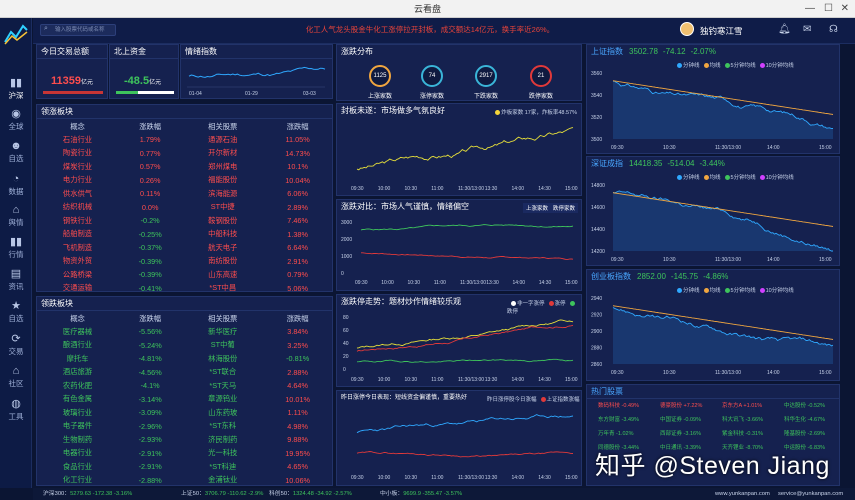 This screenshot has height=500, width=855. Describe the element at coordinates (539, 113) in the screenshot. I see `seal-legend-text: 炸板家数 17家，炸板率48.57%` at that location.